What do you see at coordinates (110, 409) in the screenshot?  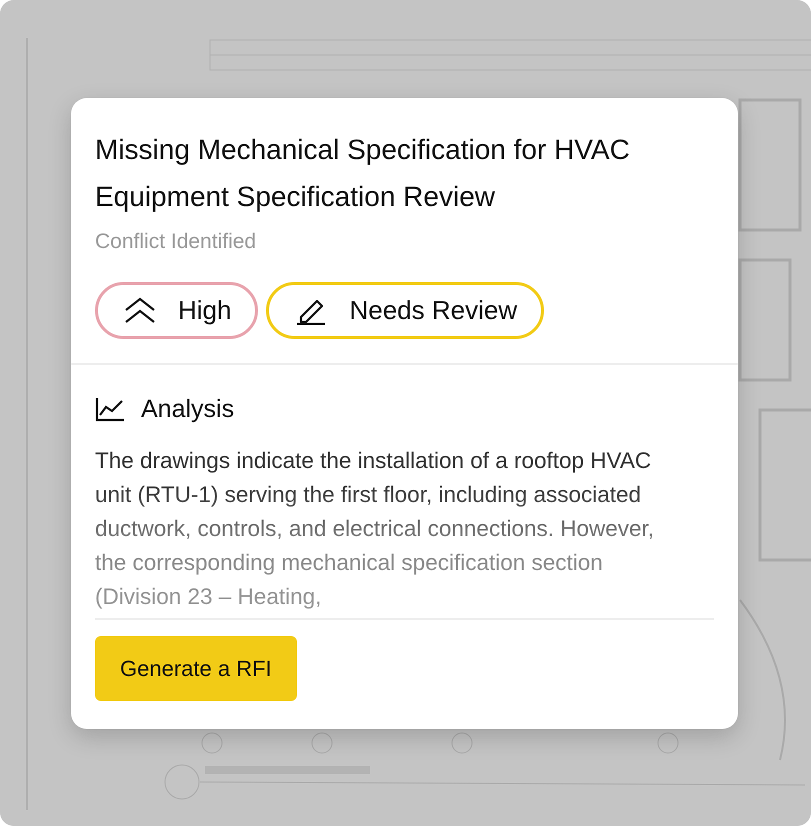 I see `chart-line-icon` at bounding box center [110, 409].